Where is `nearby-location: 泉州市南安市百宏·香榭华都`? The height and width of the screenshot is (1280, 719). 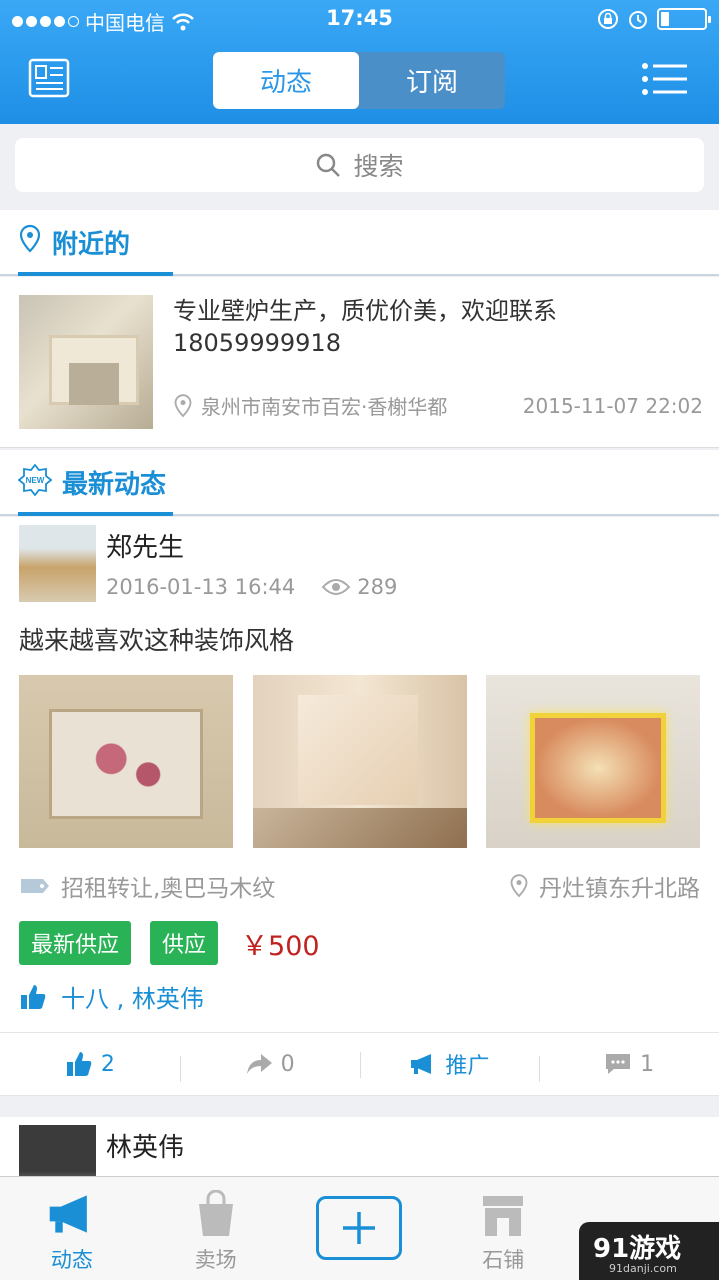
nearby-location: 泉州市南安市百宏·香榭华都 is located at coordinates (310, 405).